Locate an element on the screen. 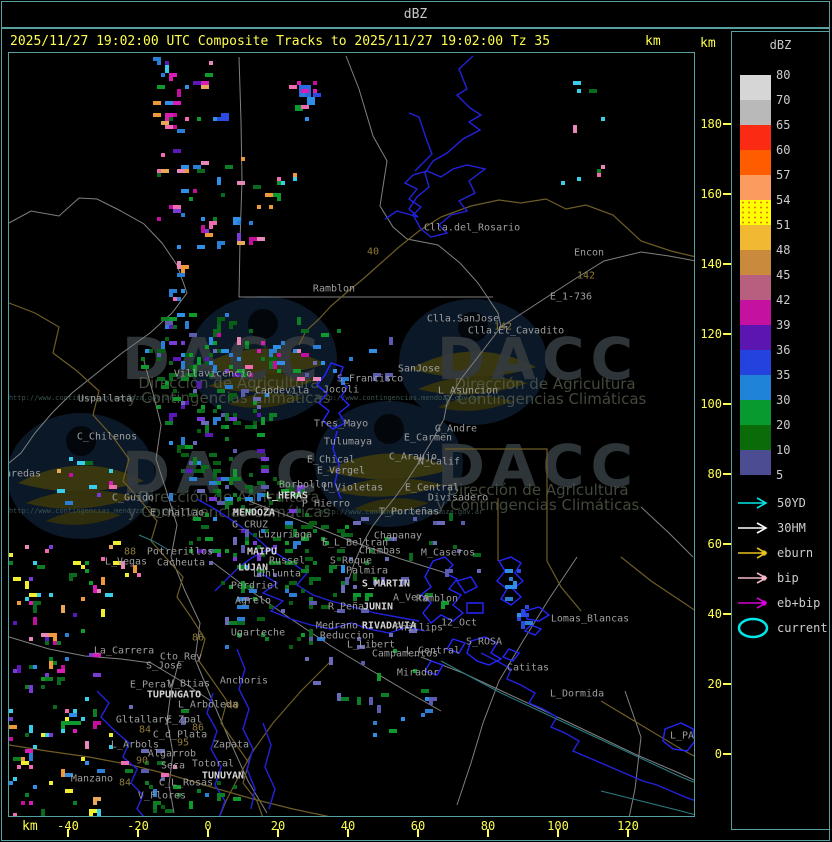 The width and height of the screenshot is (832, 842). legend-marker-label: 30HM is located at coordinates (791, 528).